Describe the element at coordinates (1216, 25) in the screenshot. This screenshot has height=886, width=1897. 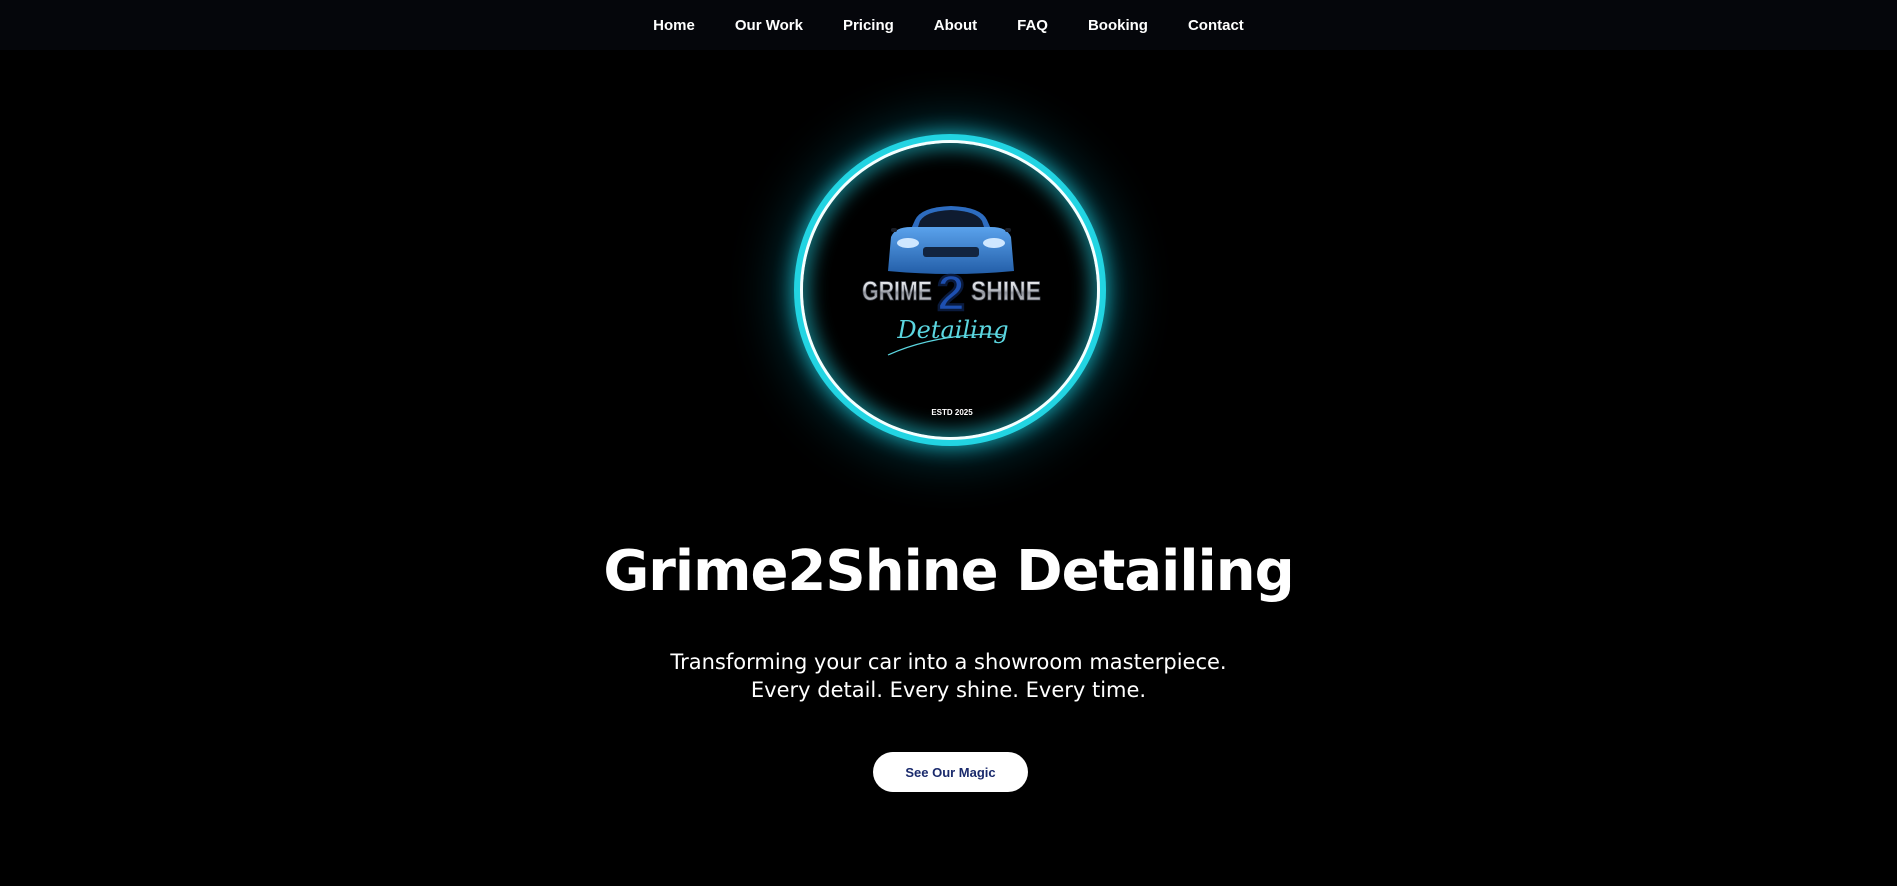
I see `nav-item-contact: Contact` at that location.